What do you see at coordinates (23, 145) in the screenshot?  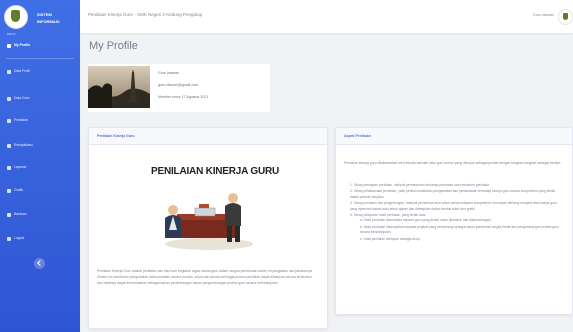 I see `sidebar-item-label: Rekapitulasi` at bounding box center [23, 145].